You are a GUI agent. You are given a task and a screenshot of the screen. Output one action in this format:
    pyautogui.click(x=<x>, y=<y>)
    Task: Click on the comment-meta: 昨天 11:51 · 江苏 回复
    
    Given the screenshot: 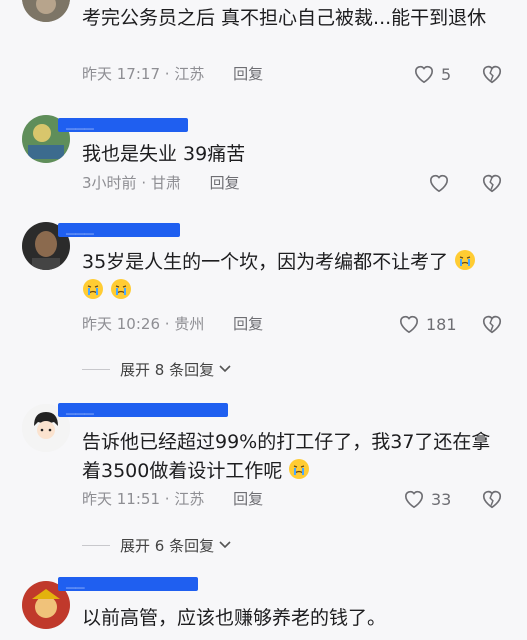 What is the action you would take?
    pyautogui.click(x=172, y=499)
    